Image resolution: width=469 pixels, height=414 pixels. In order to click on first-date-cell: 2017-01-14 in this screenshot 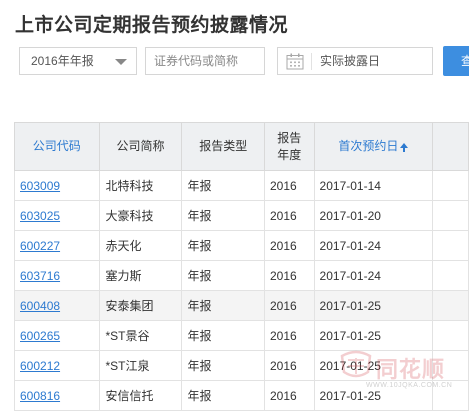, I will do `click(373, 185)`.